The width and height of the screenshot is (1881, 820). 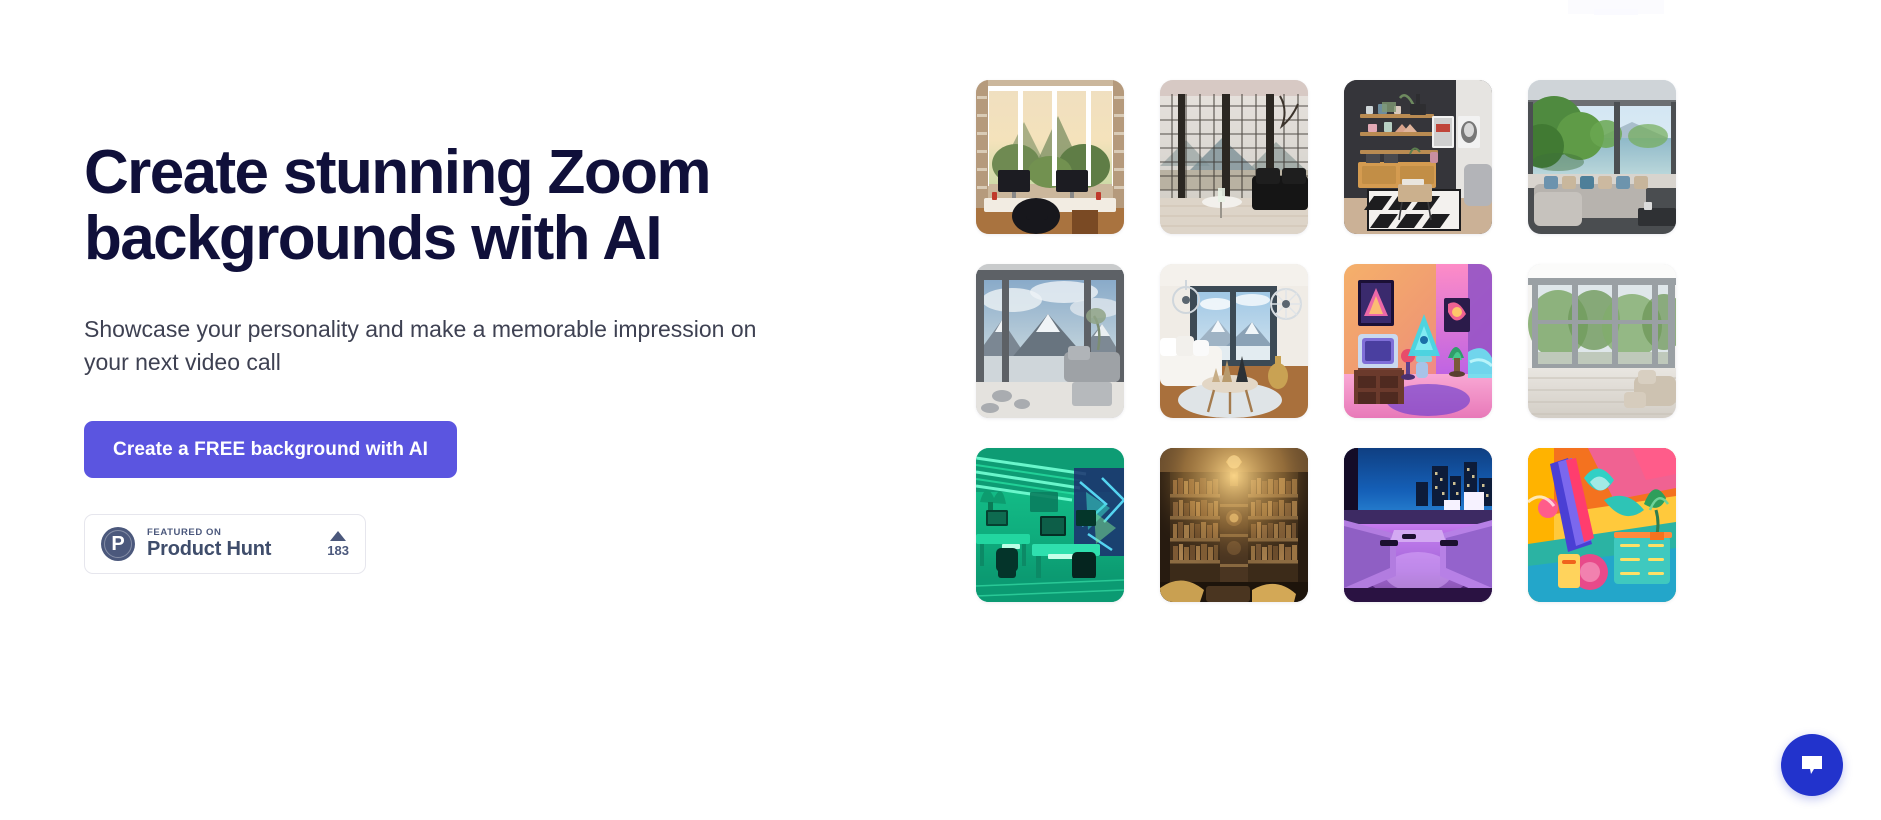 I want to click on product-hunt-logo-icon: P, so click(x=118, y=543).